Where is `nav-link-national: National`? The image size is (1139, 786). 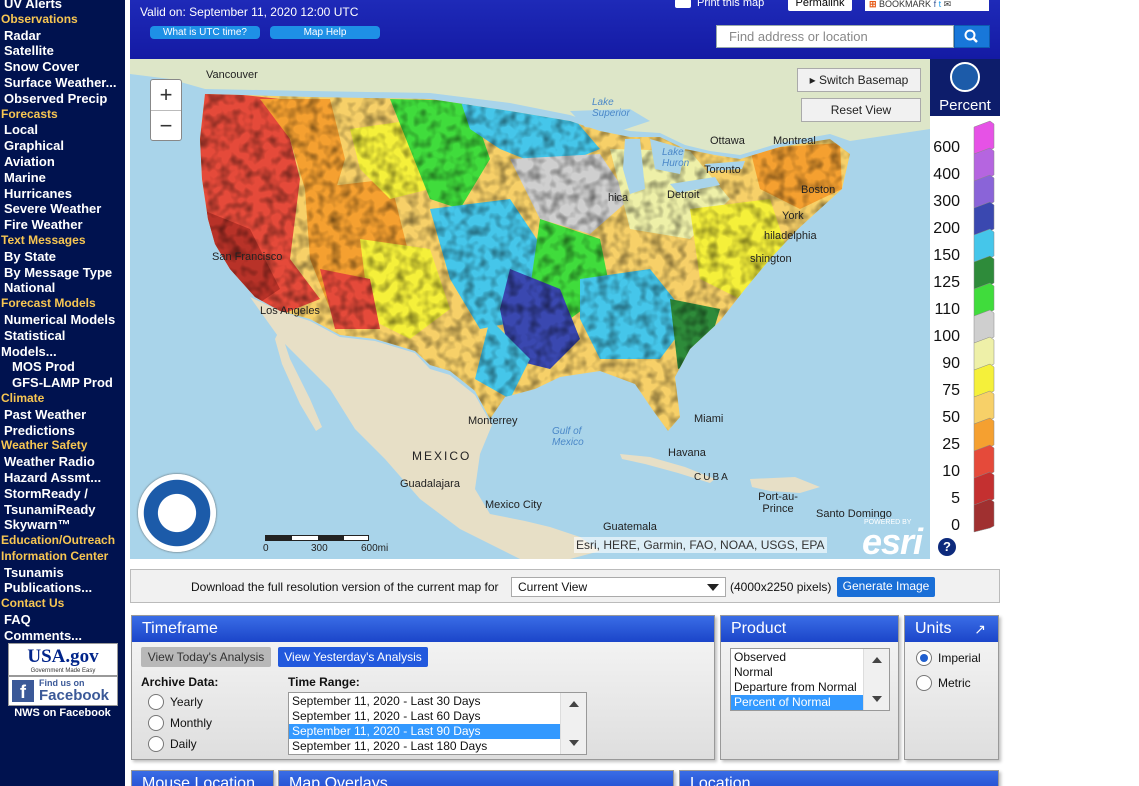 nav-link-national: National is located at coordinates (62, 288).